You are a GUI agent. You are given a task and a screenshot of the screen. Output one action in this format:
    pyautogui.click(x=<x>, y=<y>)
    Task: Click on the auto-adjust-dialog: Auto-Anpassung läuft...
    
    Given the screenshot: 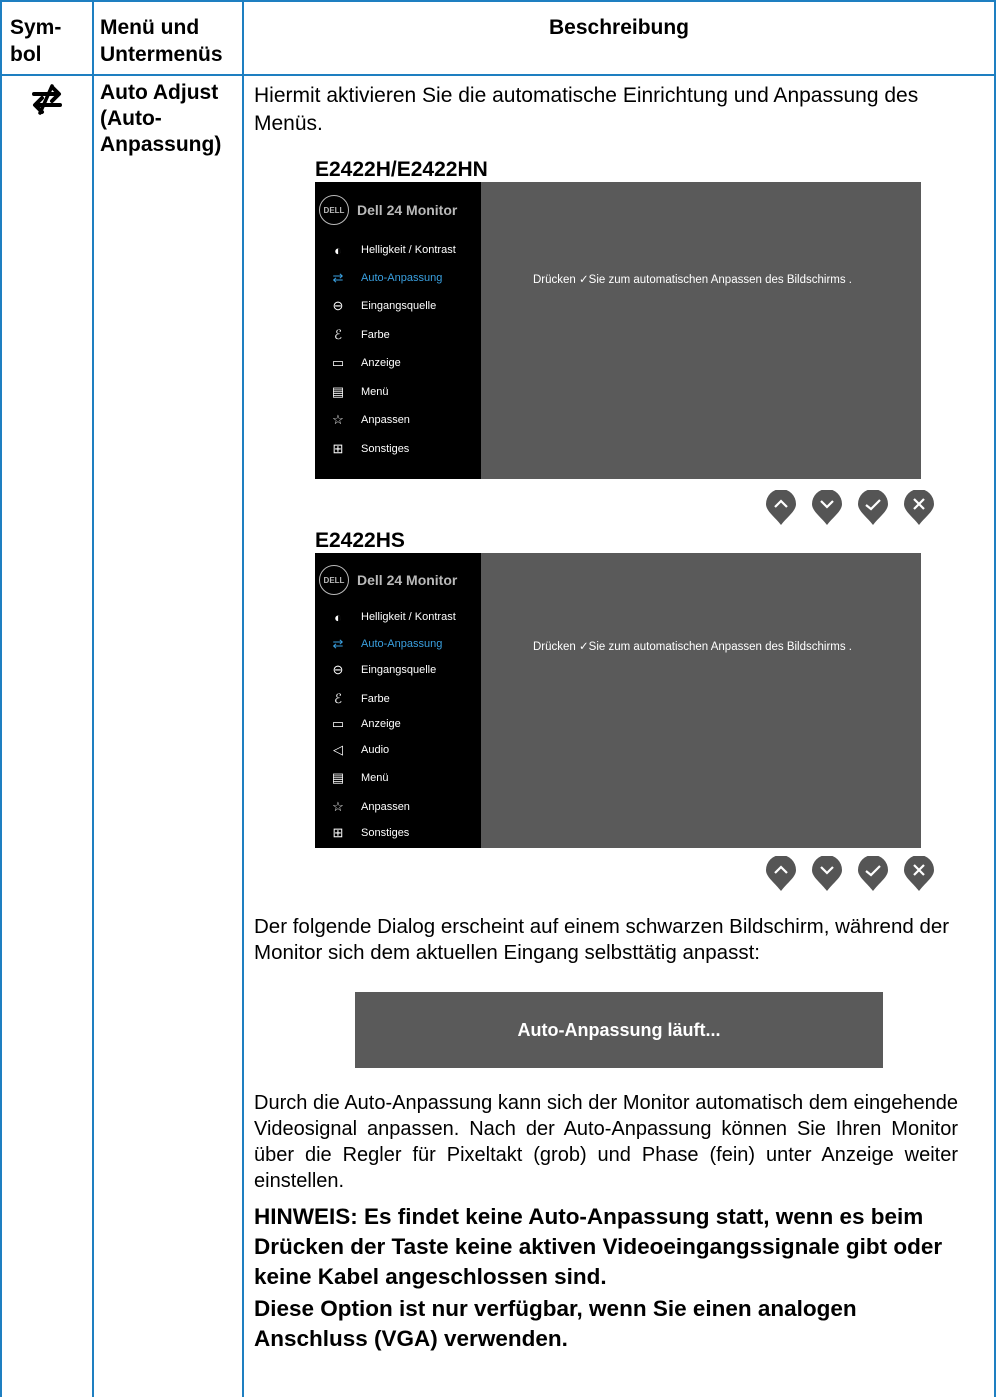 What is the action you would take?
    pyautogui.click(x=619, y=1030)
    